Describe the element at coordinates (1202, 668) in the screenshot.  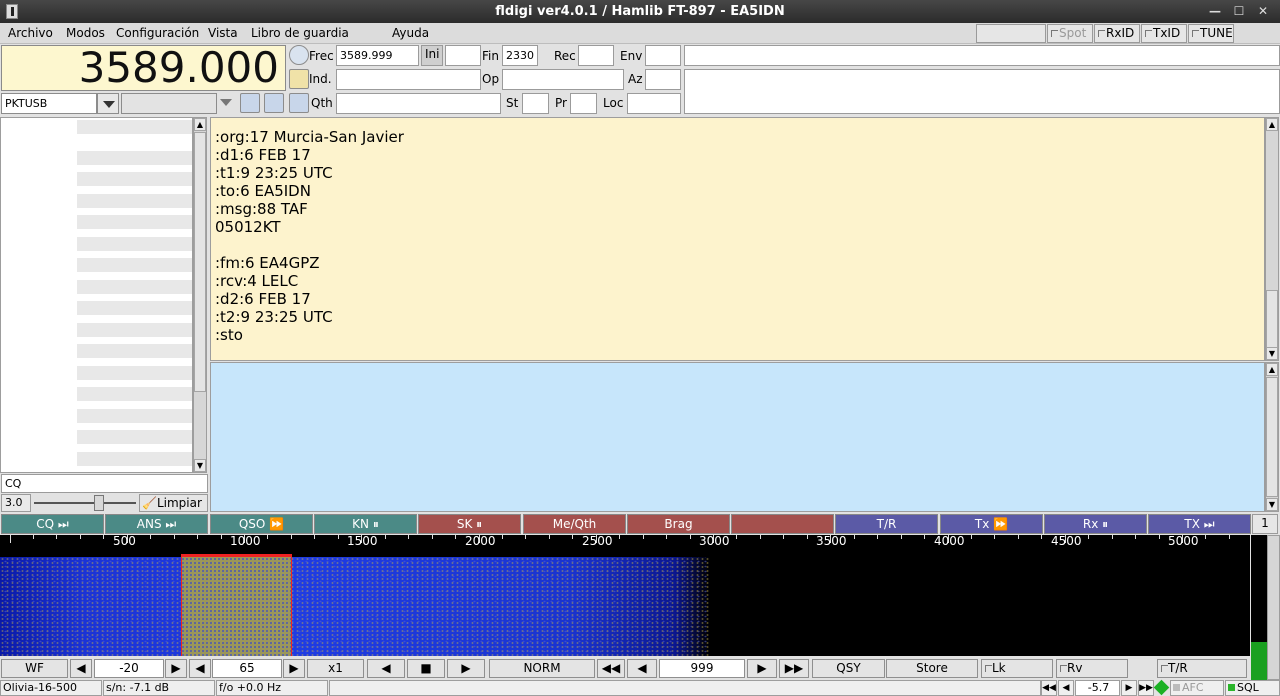
I see `tr-toggle: T/R` at that location.